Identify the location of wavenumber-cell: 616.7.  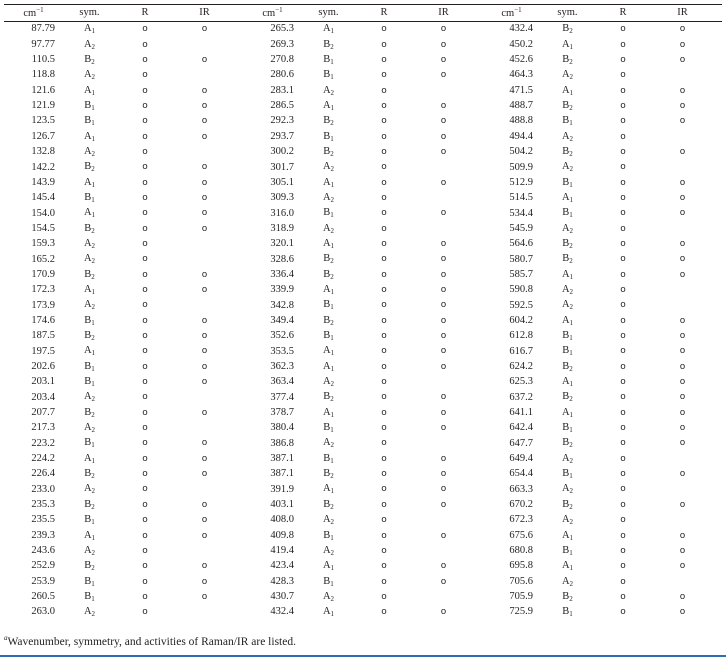
(521, 351).